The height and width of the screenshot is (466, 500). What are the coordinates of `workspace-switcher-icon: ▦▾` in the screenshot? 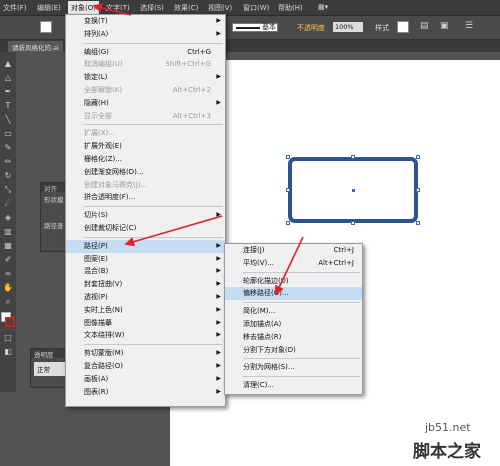 It's located at (323, 7).